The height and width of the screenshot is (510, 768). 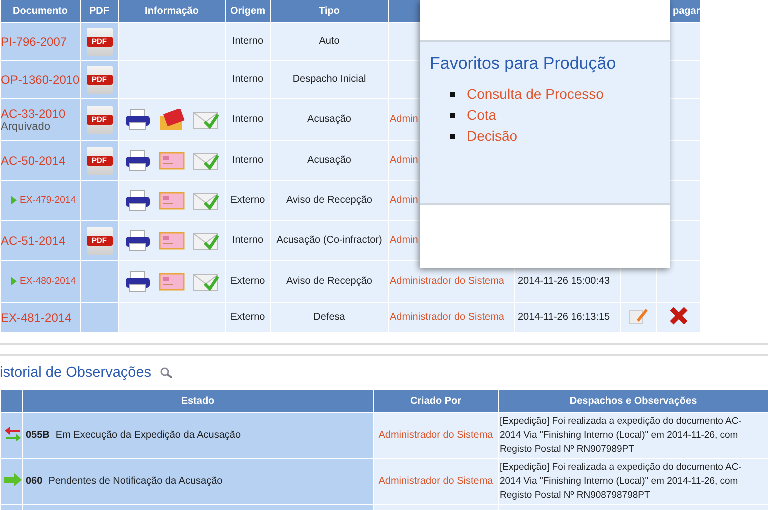 I want to click on type-text: Defesa, so click(x=330, y=317).